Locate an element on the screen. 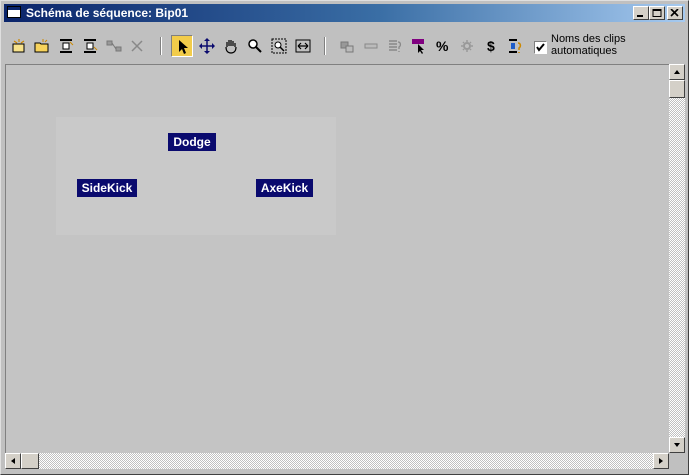  pan-icon is located at coordinates (231, 46).